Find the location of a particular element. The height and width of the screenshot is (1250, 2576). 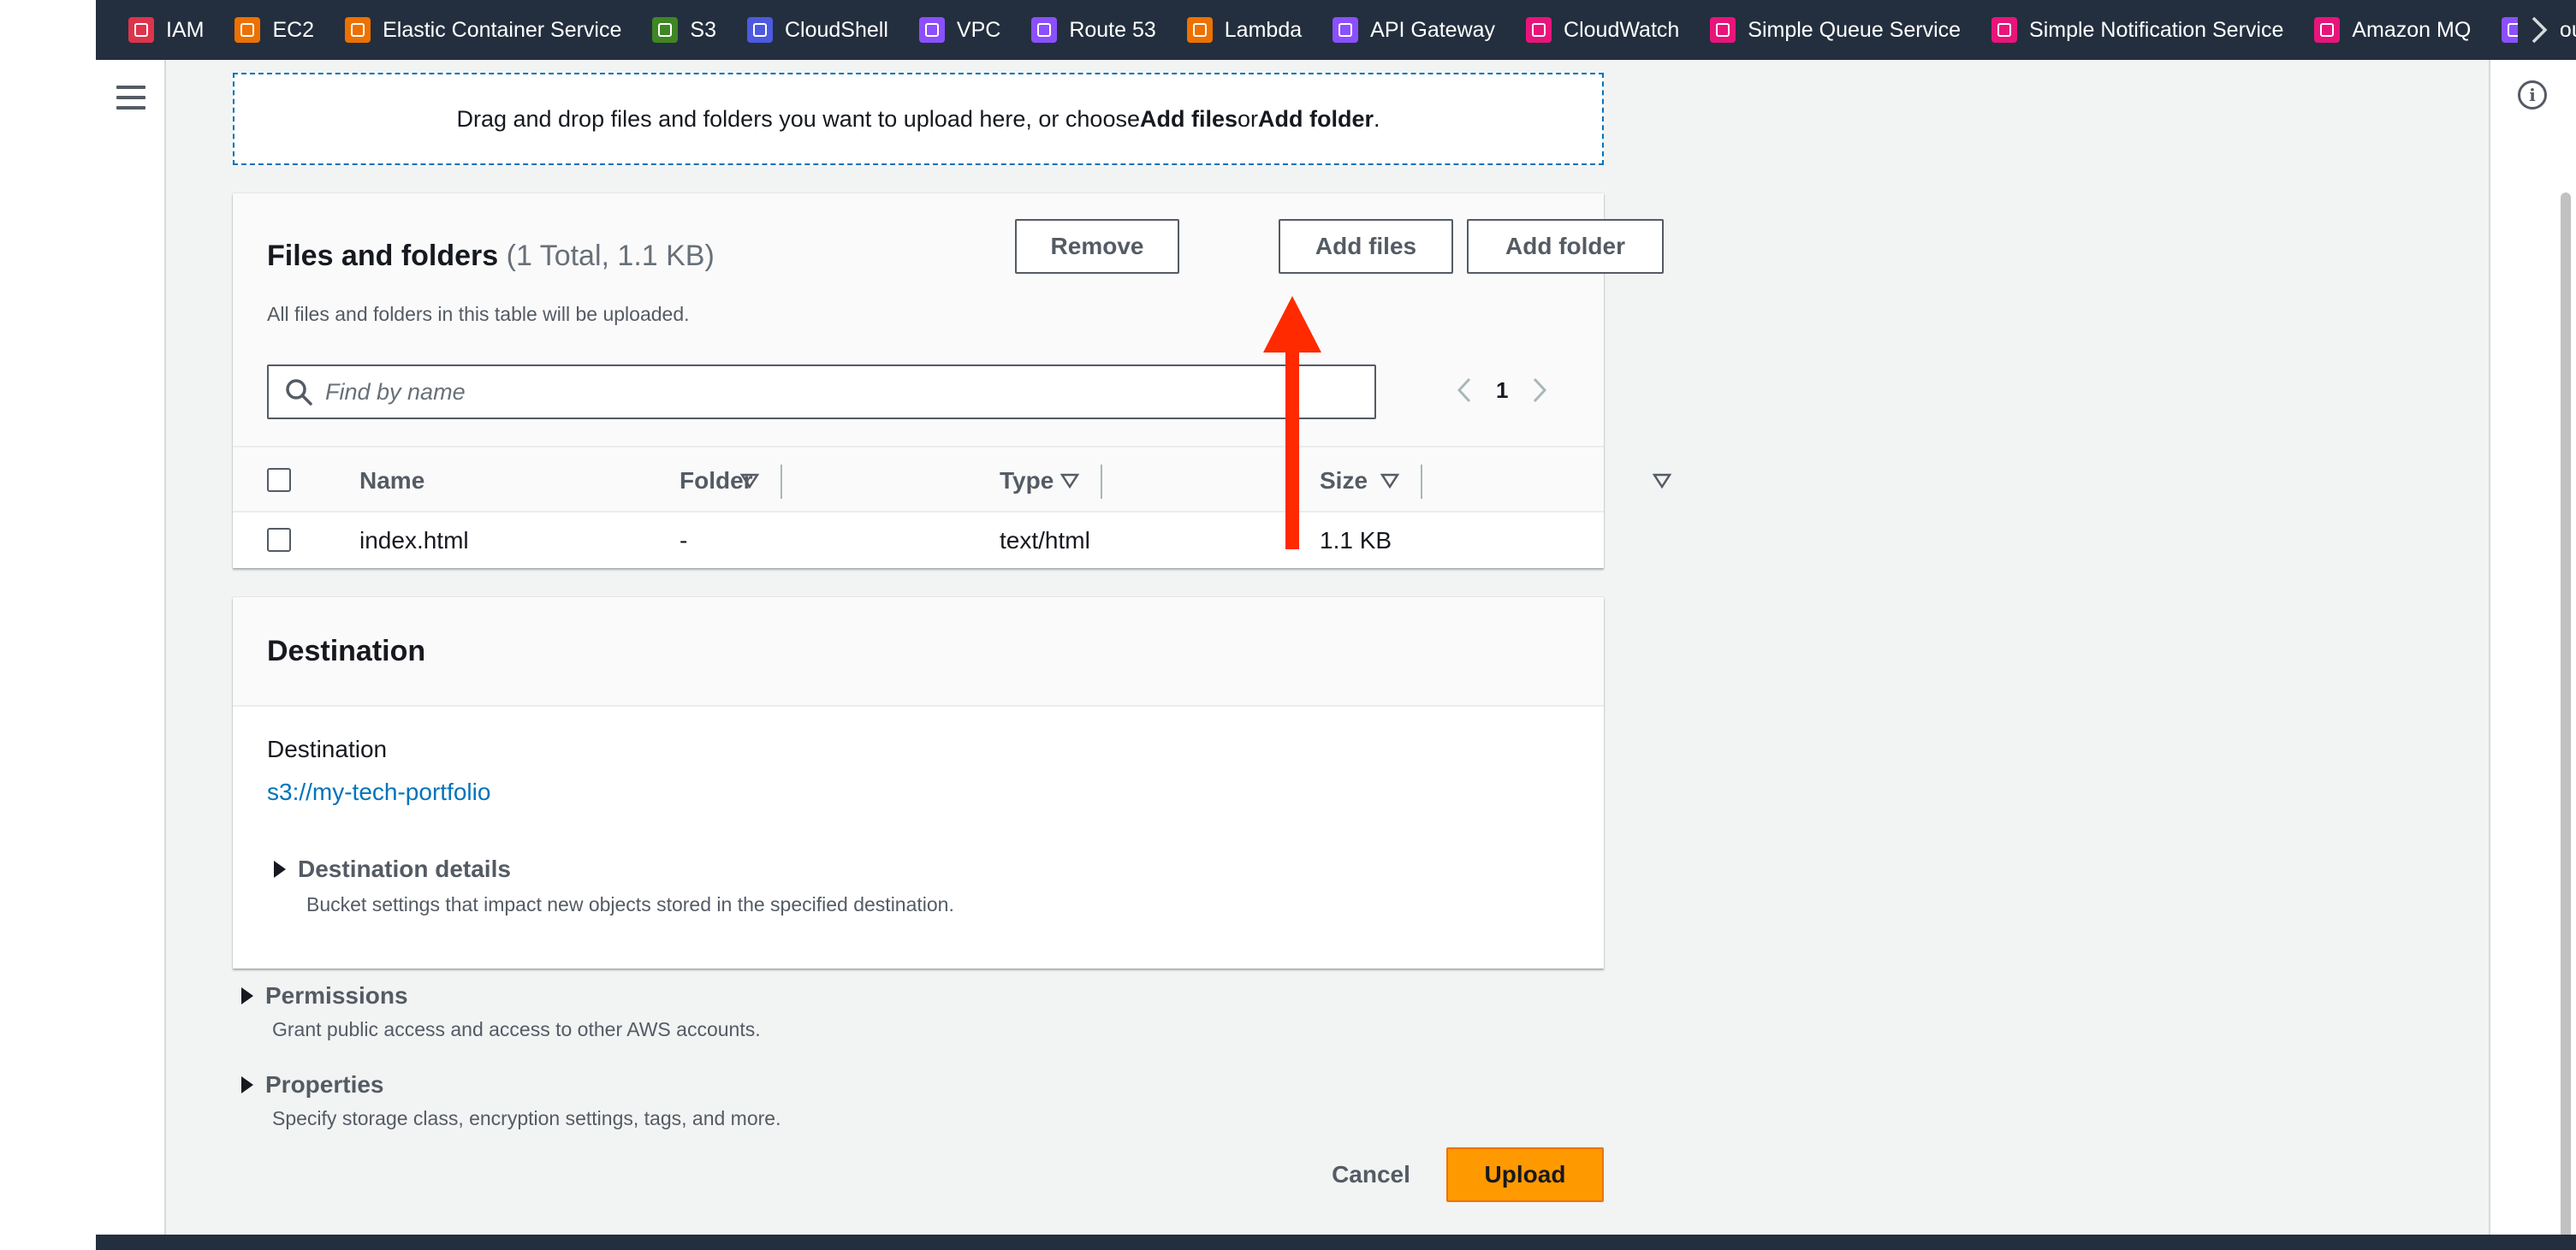

previous-page-button is located at coordinates (1464, 390).